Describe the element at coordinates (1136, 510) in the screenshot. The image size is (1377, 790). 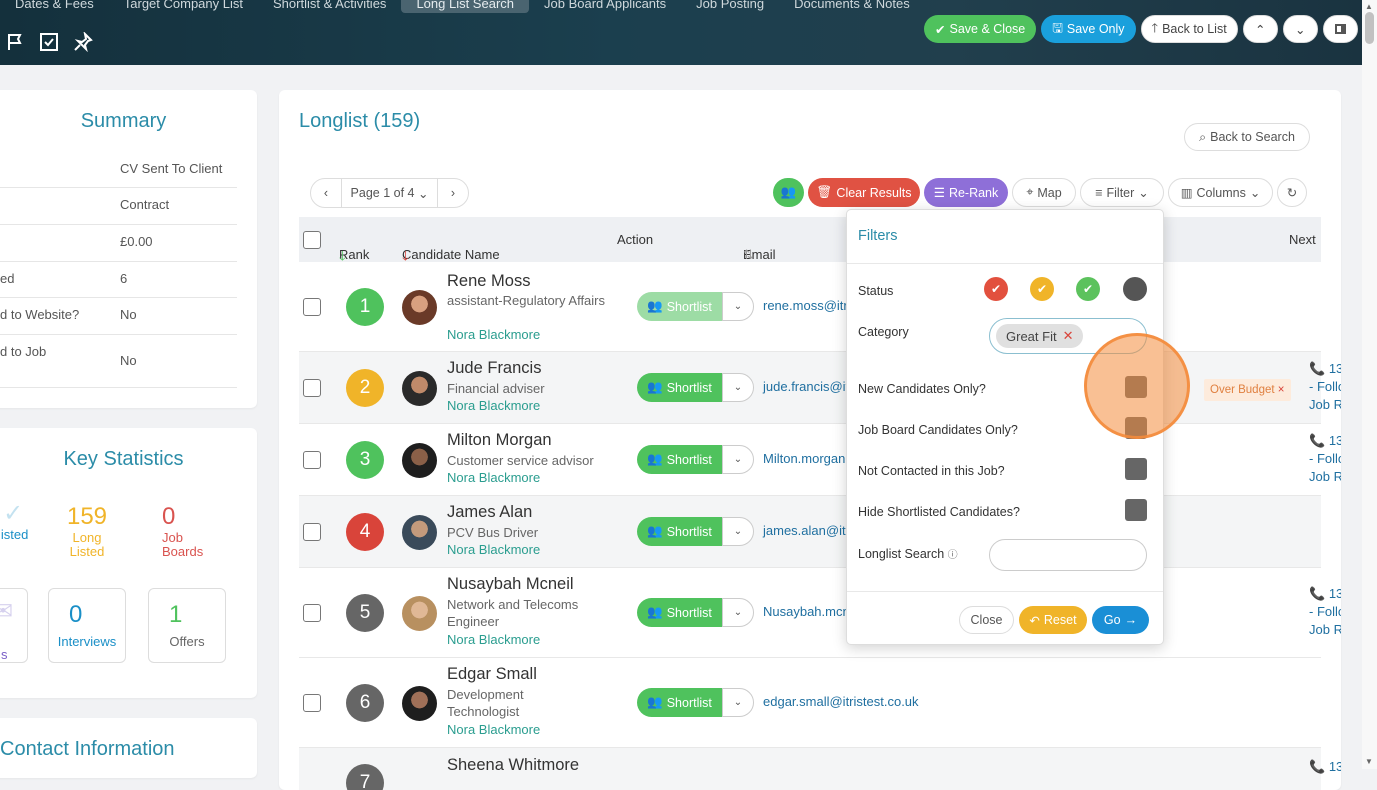
I see `hide-shortlisted-checkbox` at that location.